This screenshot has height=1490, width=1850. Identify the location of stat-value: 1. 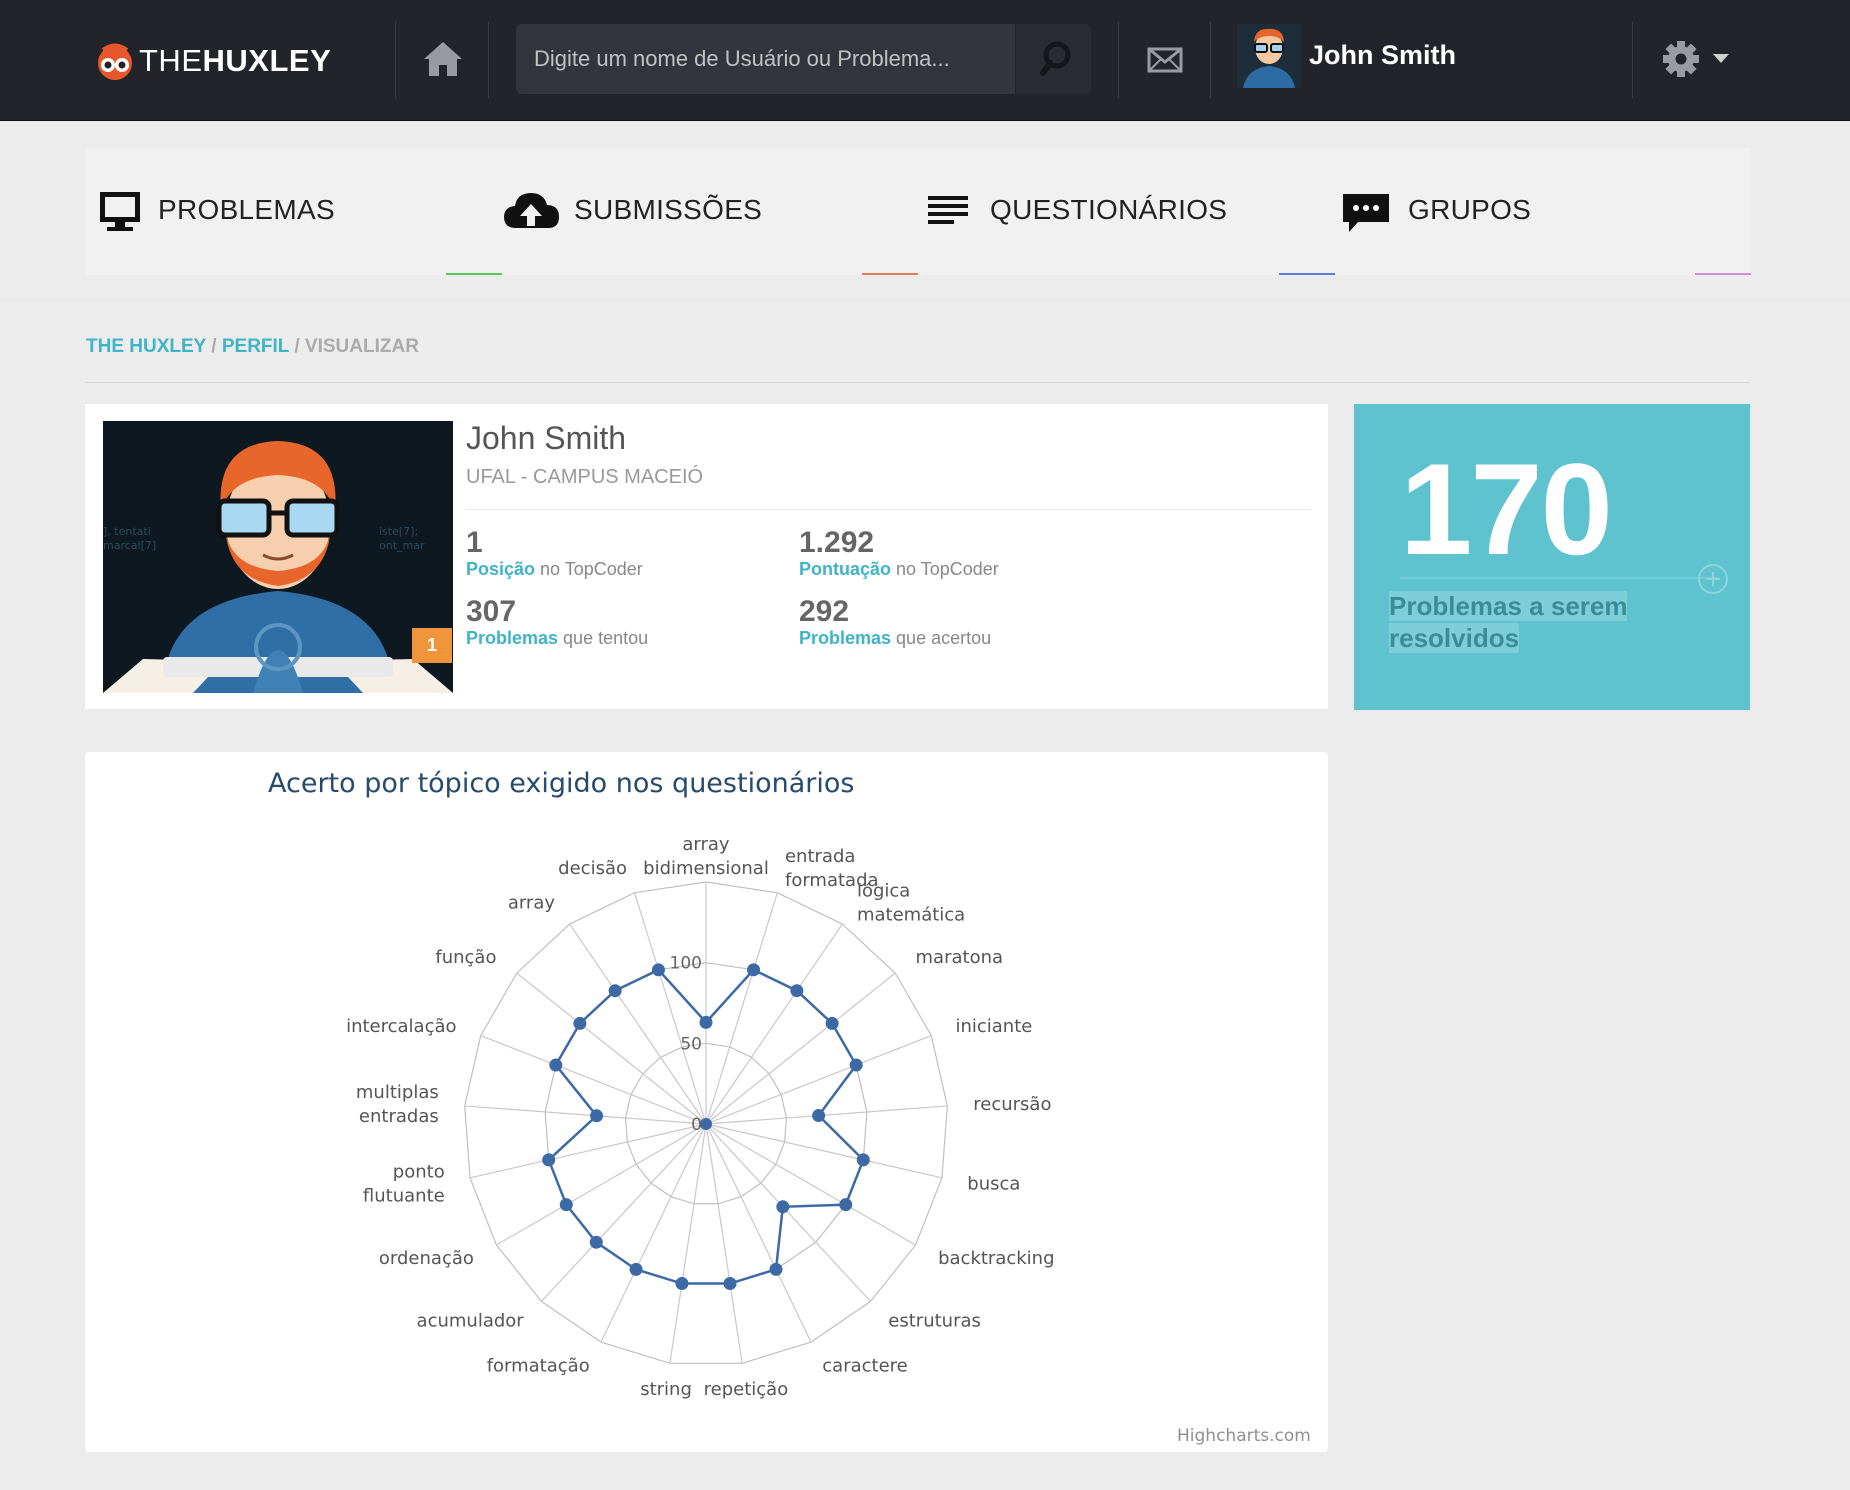
(474, 542).